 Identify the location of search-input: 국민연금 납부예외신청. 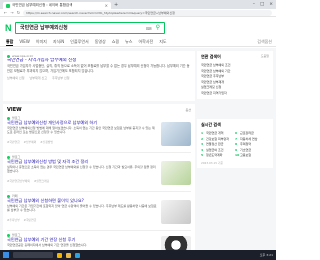
(81, 28).